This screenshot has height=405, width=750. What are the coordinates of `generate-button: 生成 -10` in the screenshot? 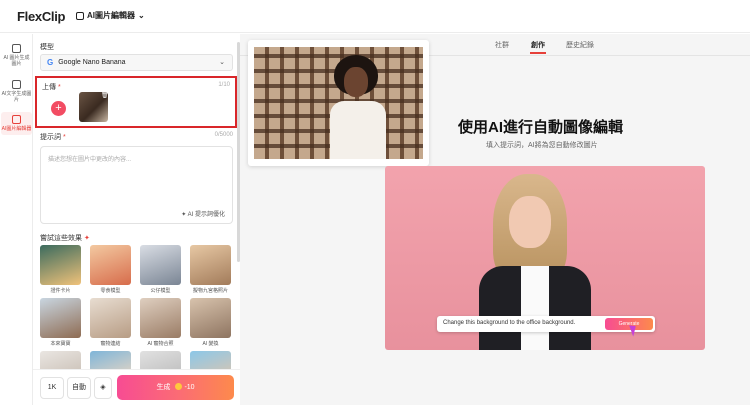 It's located at (175, 387).